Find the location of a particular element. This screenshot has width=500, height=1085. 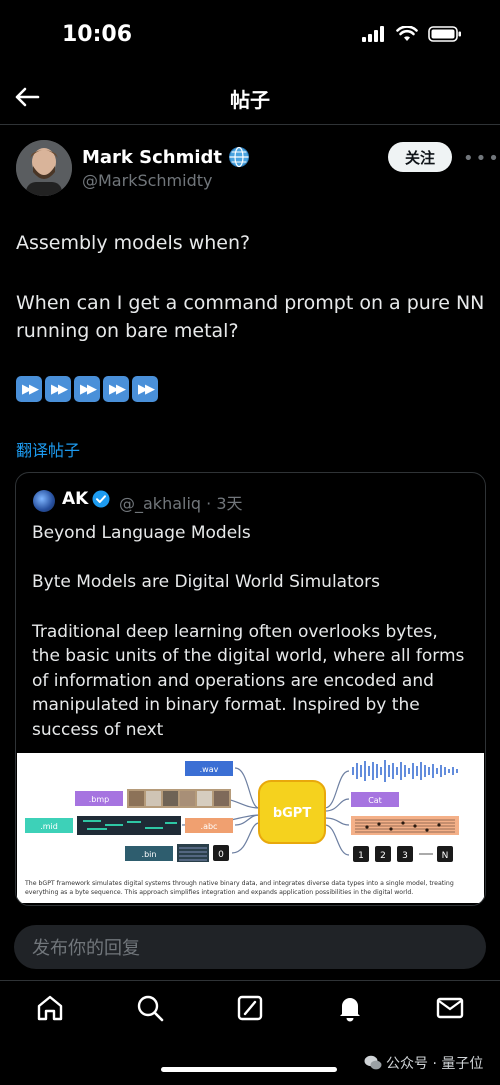

translate-post-link: 翻译帖子 is located at coordinates (48, 449).